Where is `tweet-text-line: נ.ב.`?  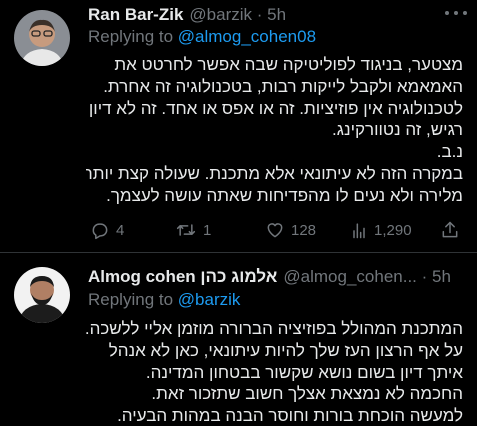
tweet-text-line: נ.ב. is located at coordinates (449, 152).